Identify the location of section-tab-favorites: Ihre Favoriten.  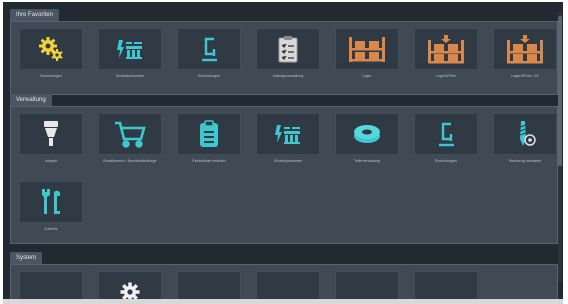
(35, 15).